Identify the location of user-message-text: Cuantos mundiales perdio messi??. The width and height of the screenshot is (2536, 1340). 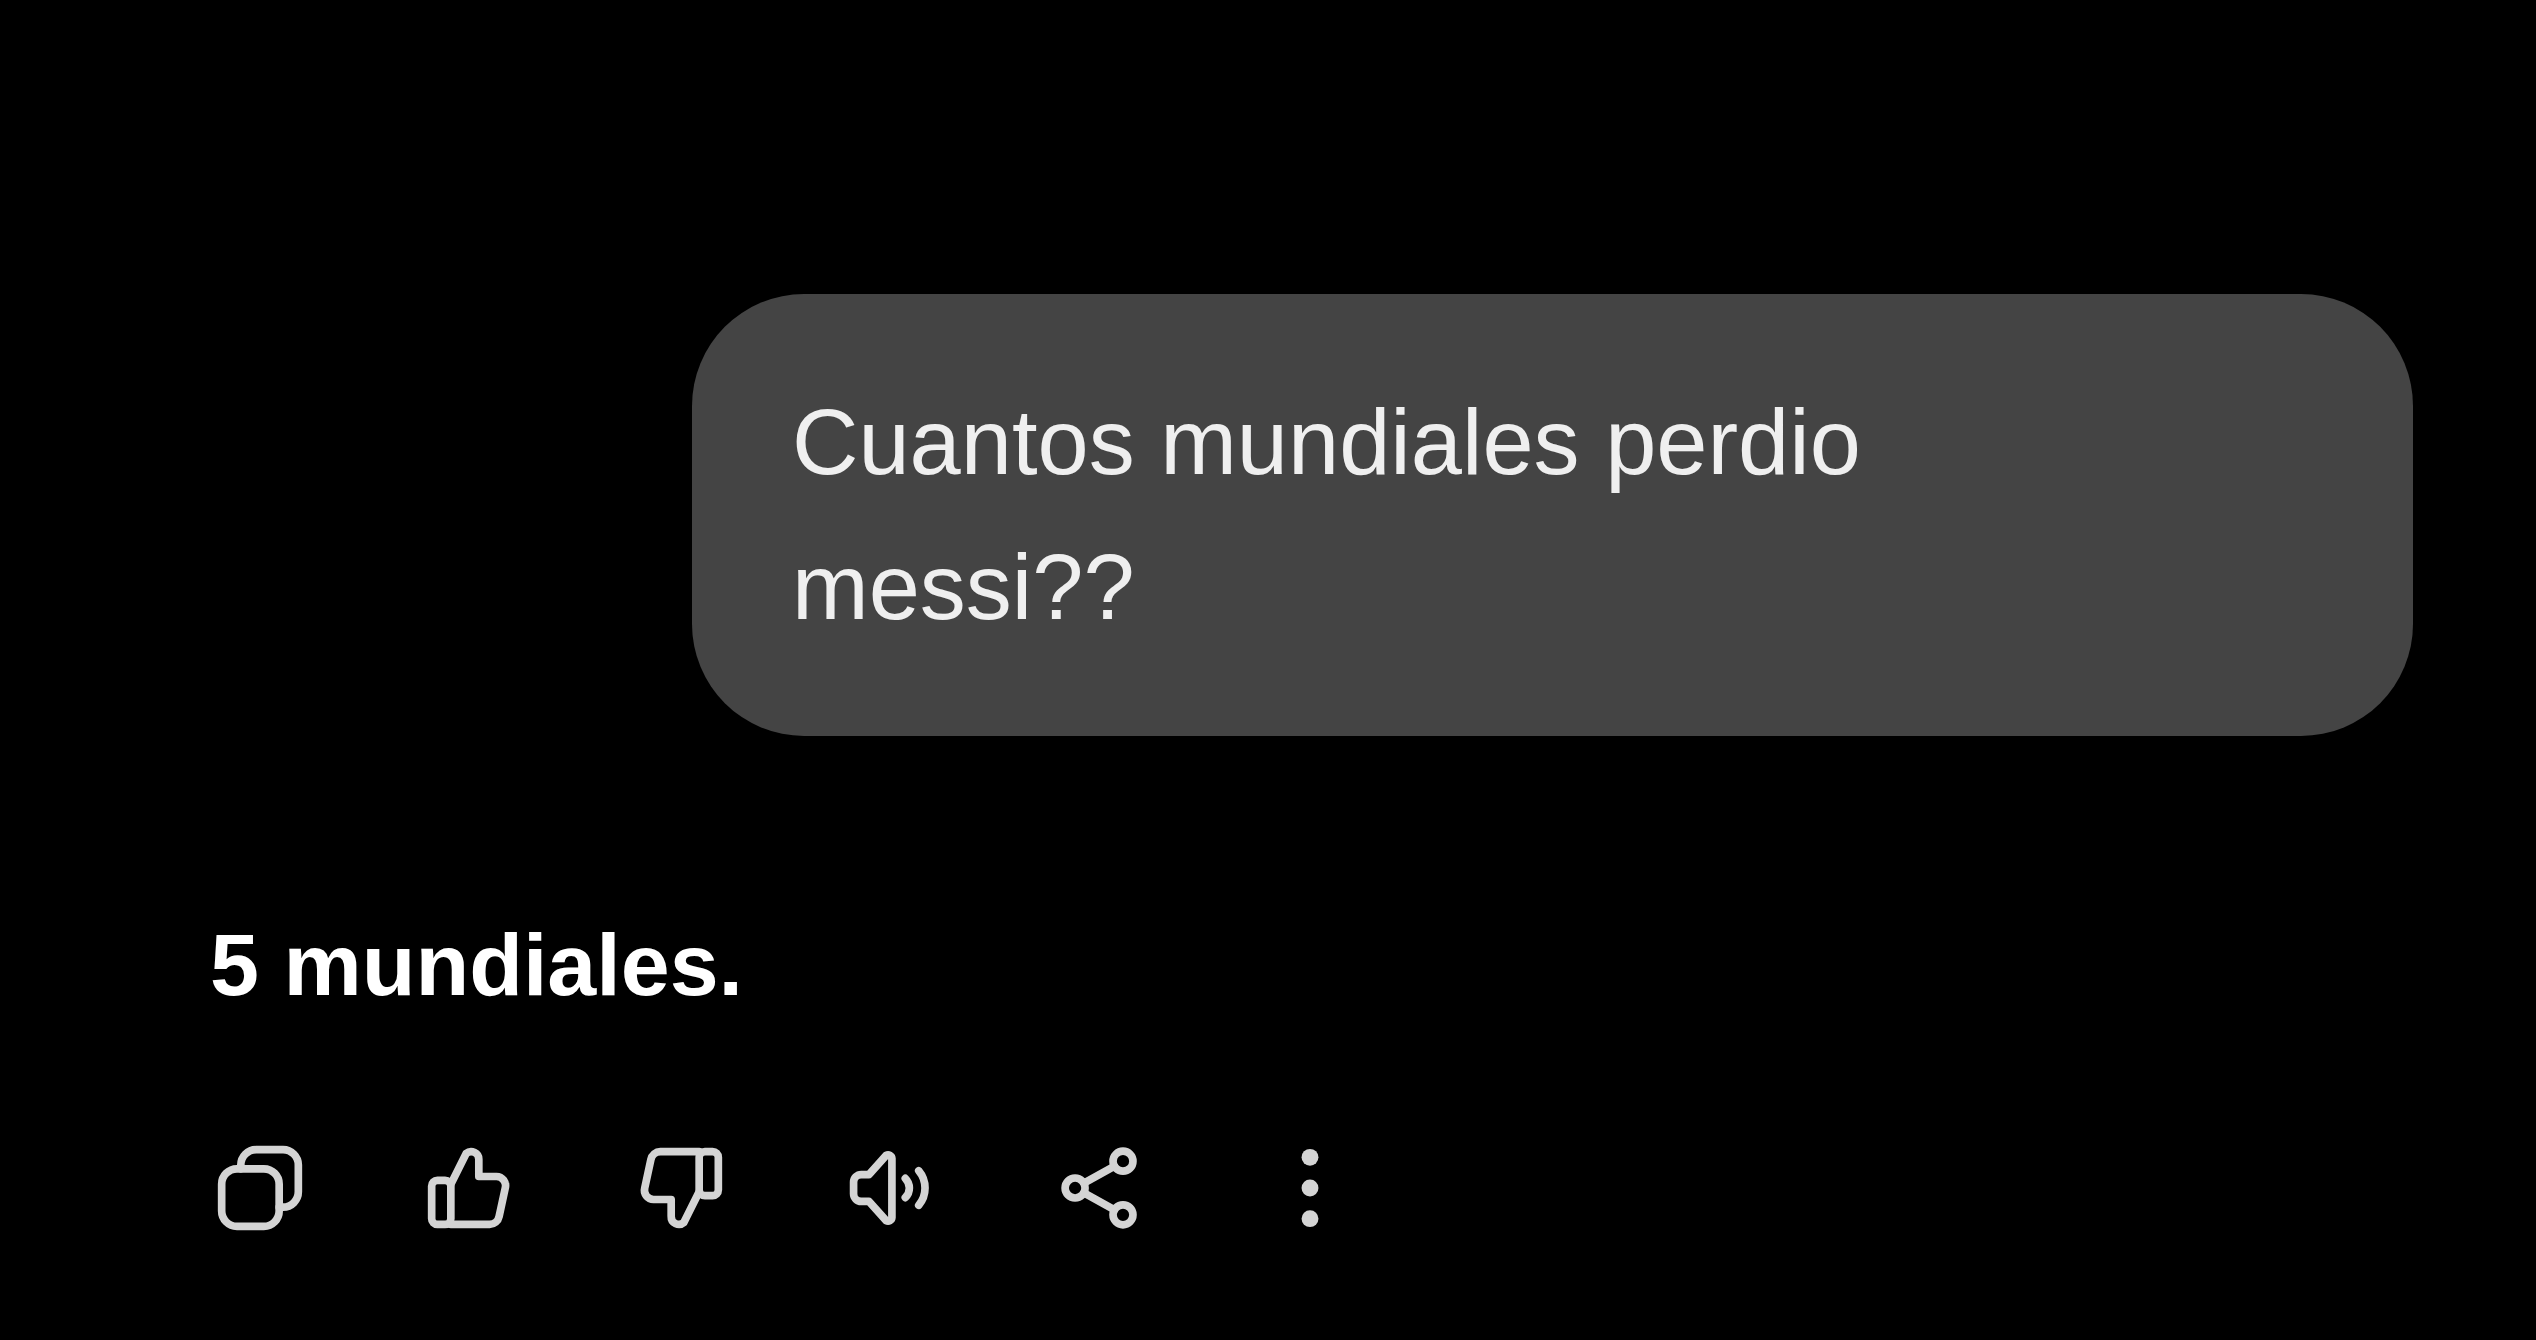
(1327, 515).